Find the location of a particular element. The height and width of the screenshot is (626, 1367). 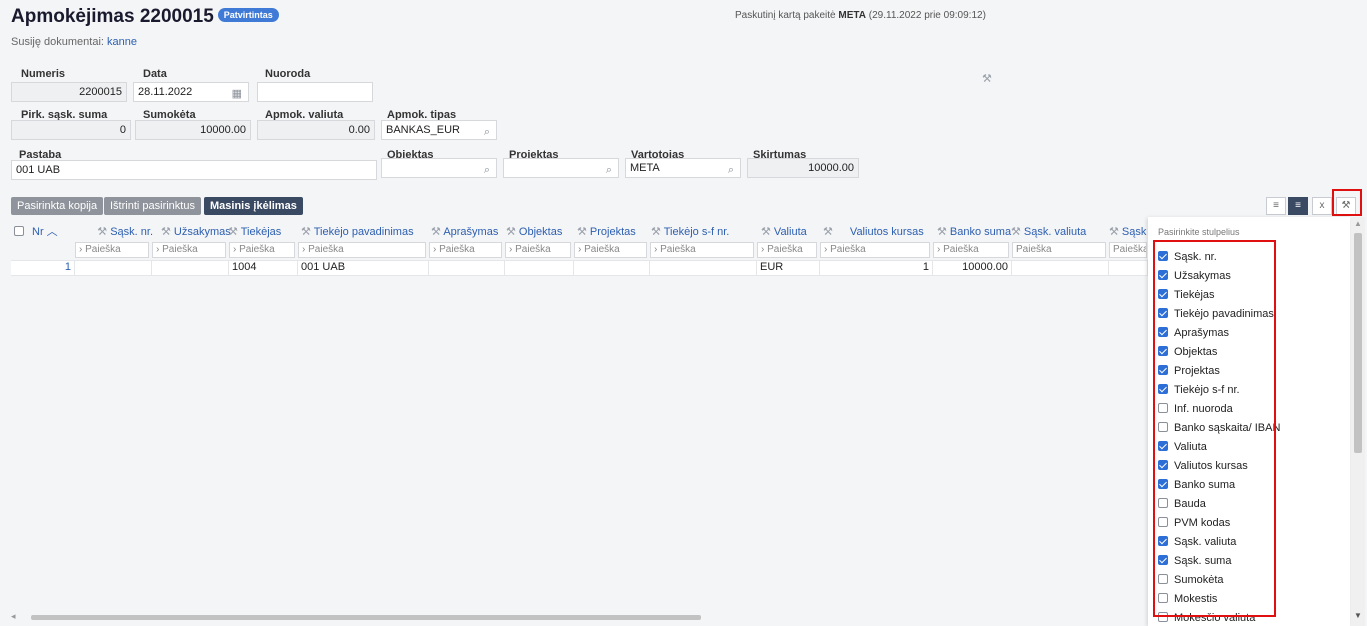

scroll-down-icon: ▼ is located at coordinates (1358, 615).